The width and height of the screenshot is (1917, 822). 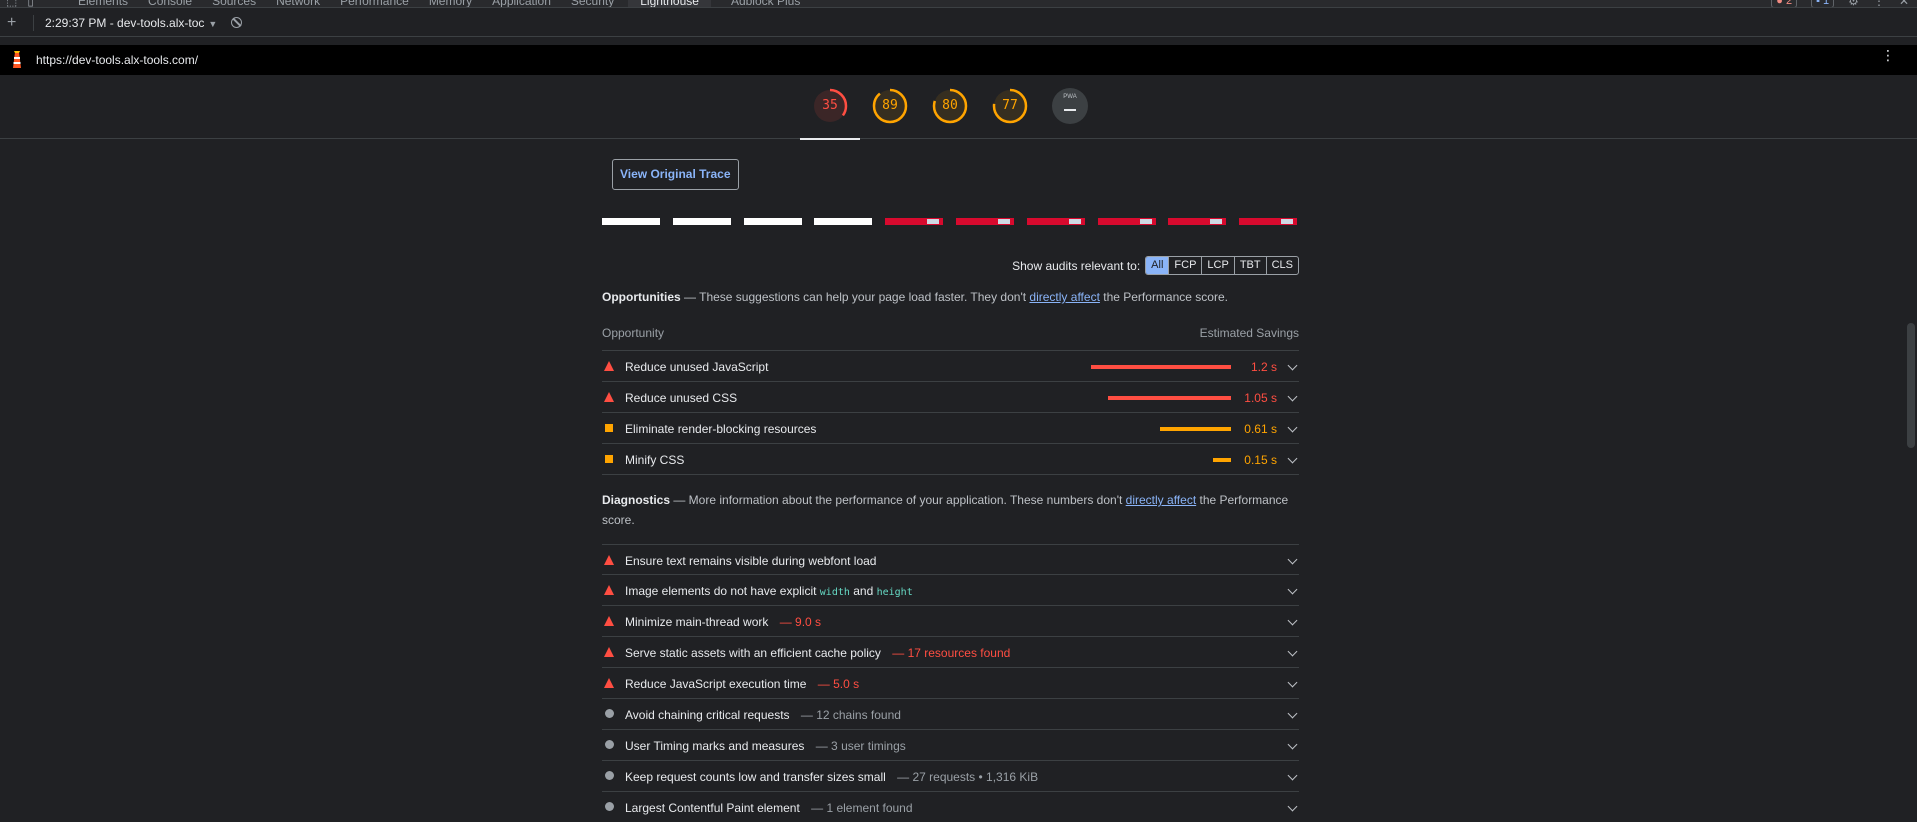 I want to click on fail-triangle-icon, so click(x=609, y=621).